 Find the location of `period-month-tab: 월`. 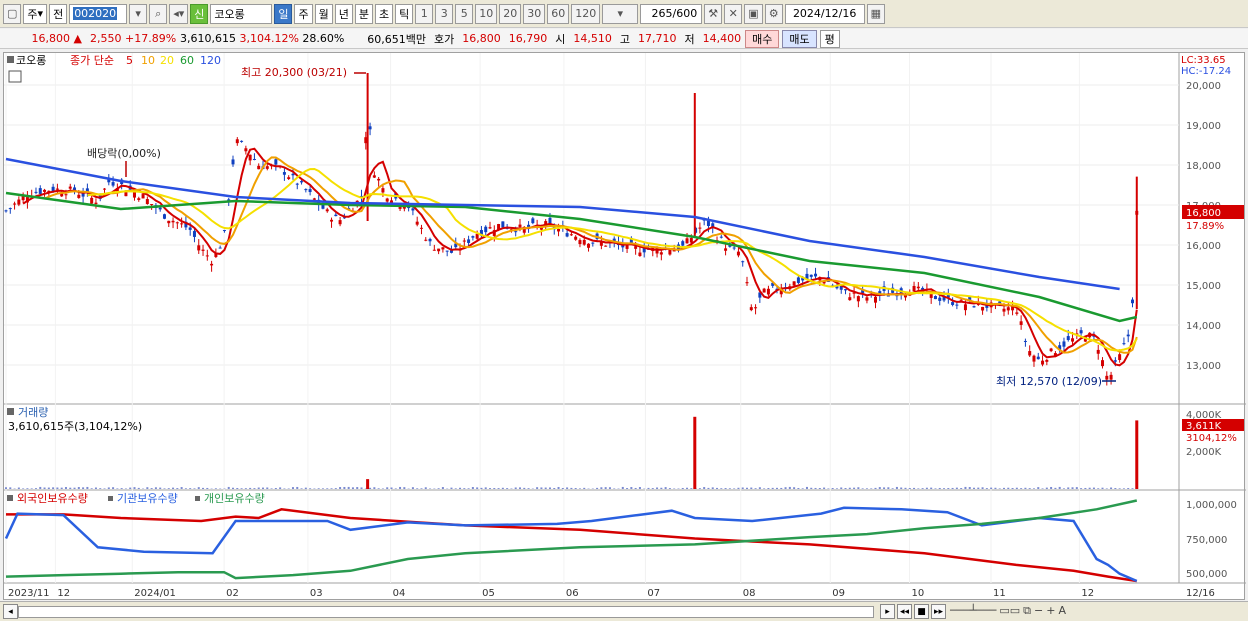

period-month-tab: 월 is located at coordinates (323, 13).